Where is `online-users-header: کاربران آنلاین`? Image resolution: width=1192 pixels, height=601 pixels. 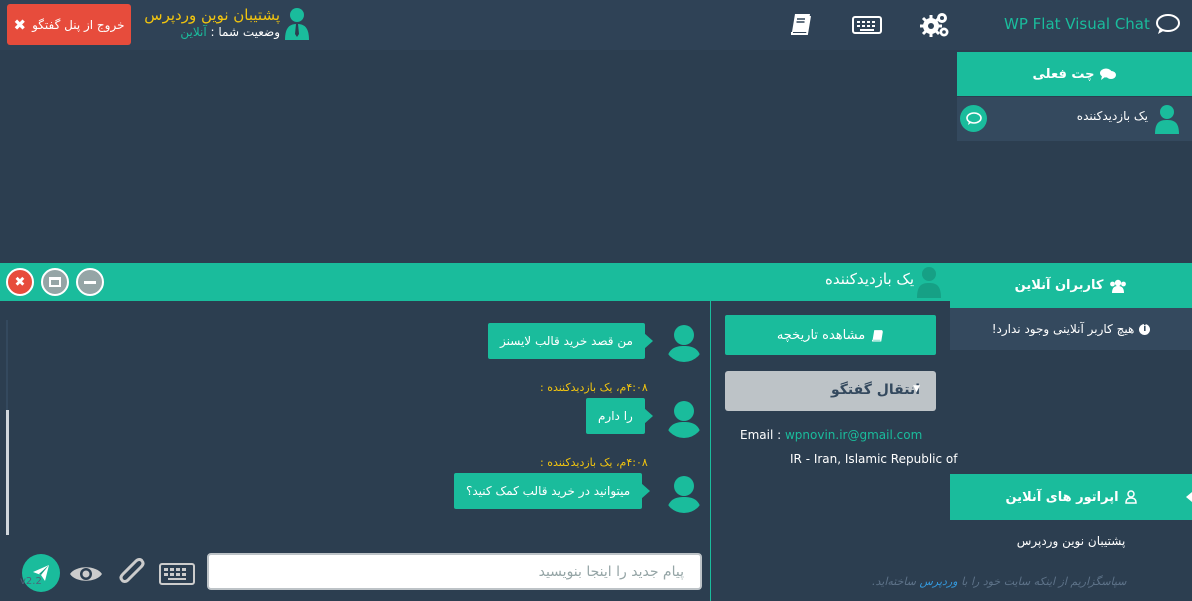 online-users-header: کاربران آنلاین is located at coordinates (1071, 285).